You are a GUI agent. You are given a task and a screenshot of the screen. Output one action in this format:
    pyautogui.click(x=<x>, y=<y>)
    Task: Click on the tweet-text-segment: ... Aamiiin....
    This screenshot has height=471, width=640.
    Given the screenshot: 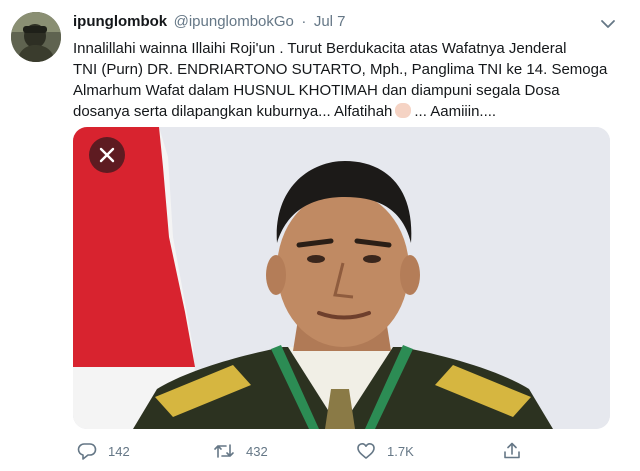 What is the action you would take?
    pyautogui.click(x=455, y=111)
    